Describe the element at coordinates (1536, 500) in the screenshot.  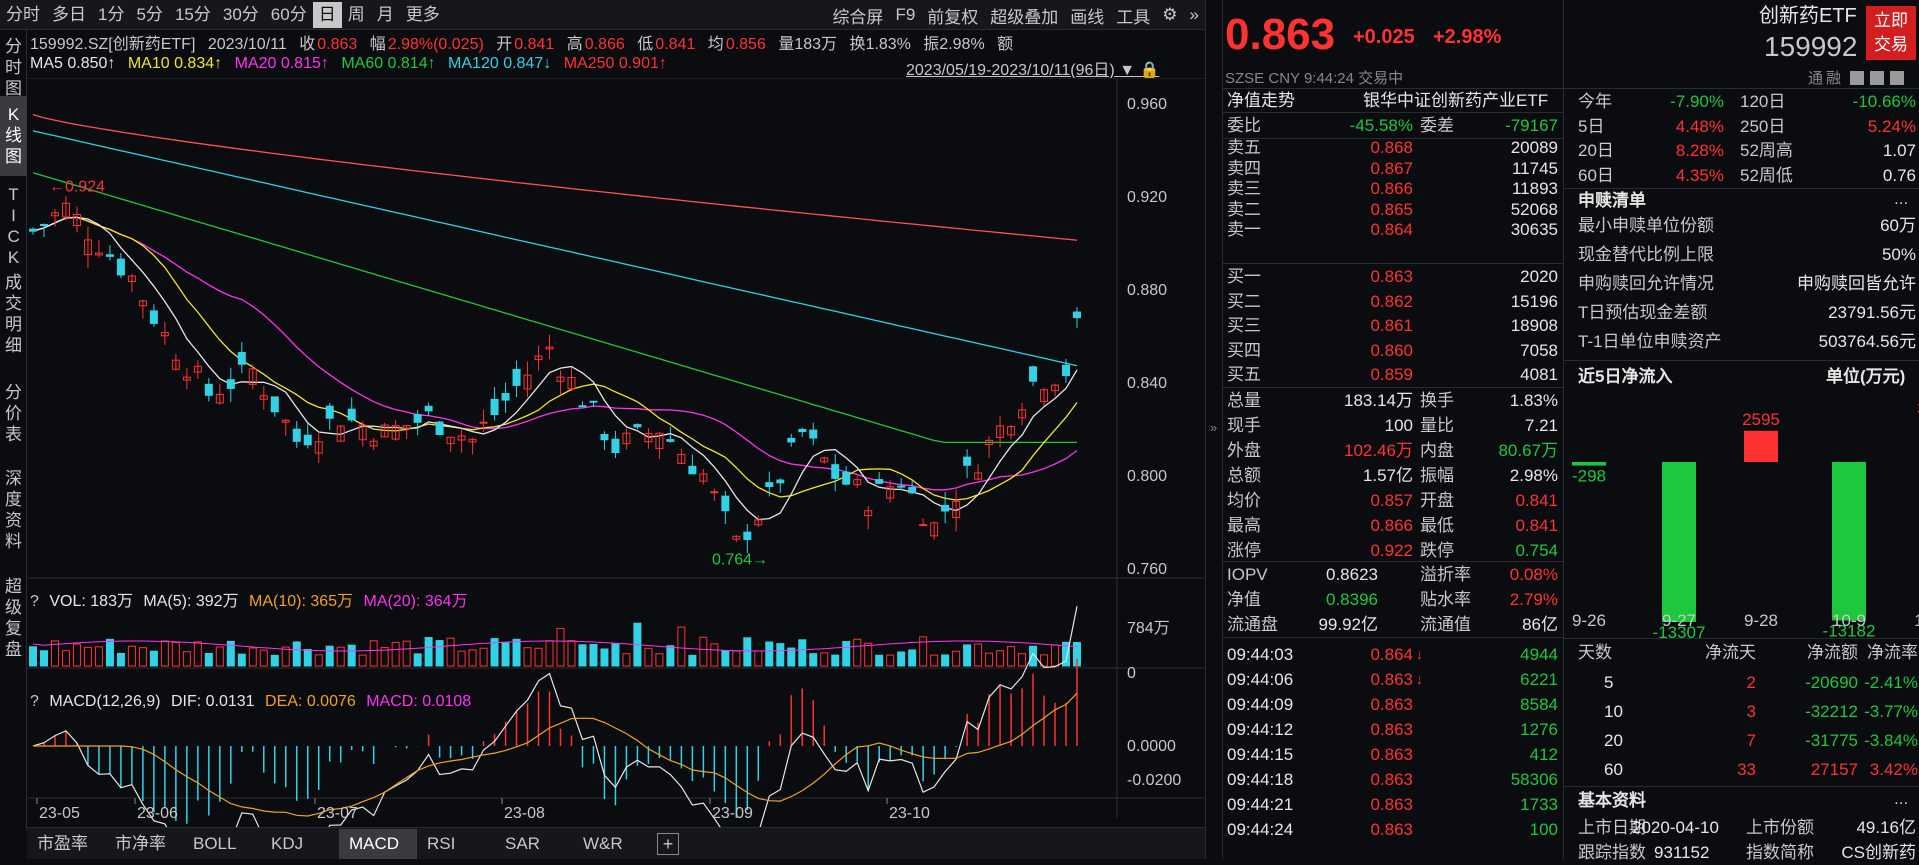
I see `stat-value: 0.841` at that location.